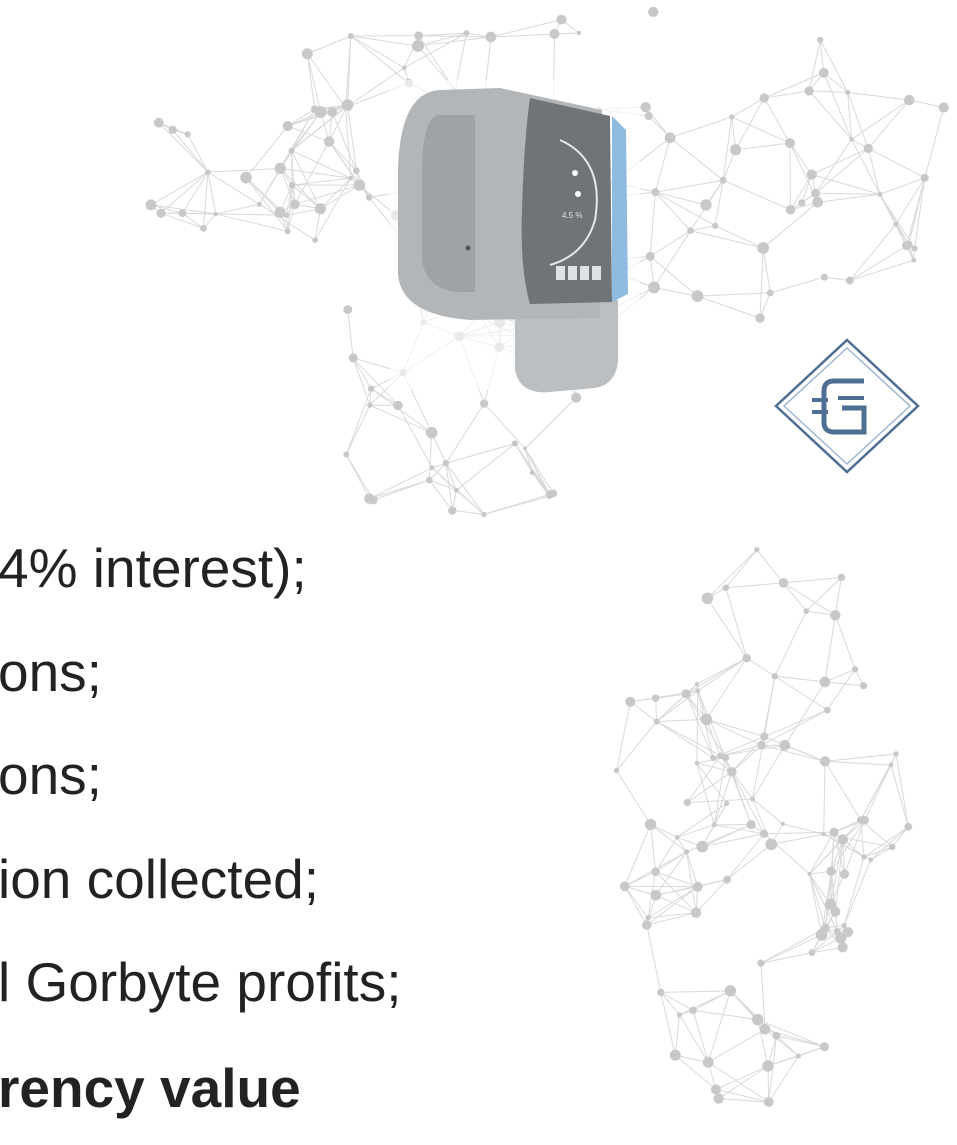 This screenshot has height=1145, width=957. What do you see at coordinates (51, 775) in the screenshot?
I see `text-line-3: ons;` at bounding box center [51, 775].